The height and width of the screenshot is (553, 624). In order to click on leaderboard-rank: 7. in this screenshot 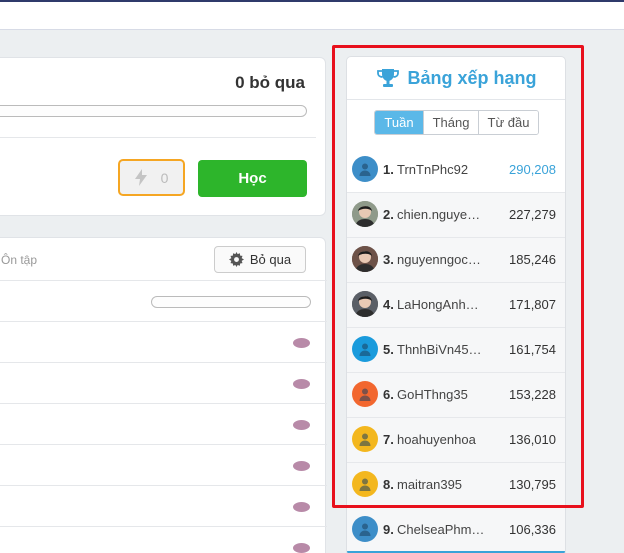, I will do `click(388, 439)`.